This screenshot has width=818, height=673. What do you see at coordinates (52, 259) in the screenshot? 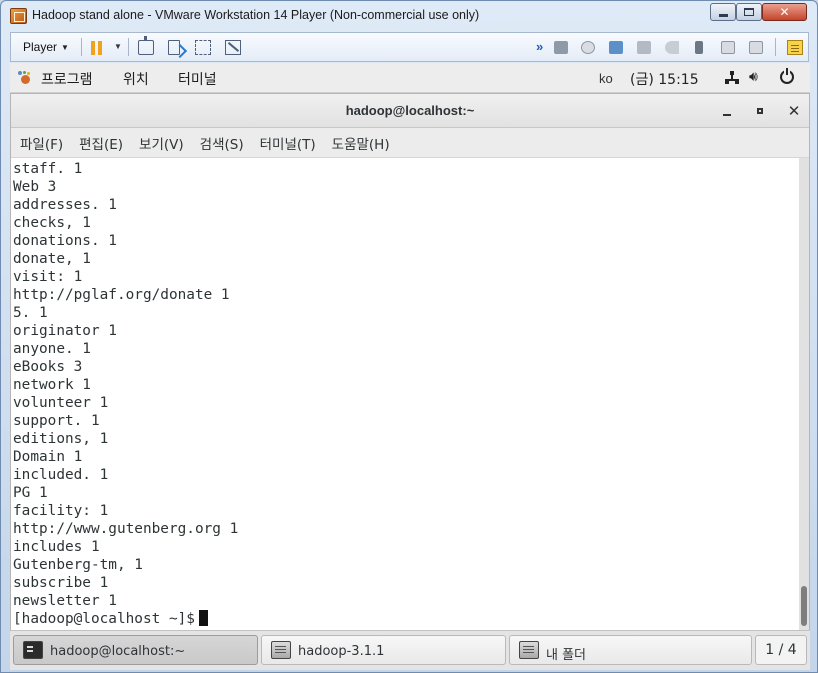
I see `output-line: donate, 1` at bounding box center [52, 259].